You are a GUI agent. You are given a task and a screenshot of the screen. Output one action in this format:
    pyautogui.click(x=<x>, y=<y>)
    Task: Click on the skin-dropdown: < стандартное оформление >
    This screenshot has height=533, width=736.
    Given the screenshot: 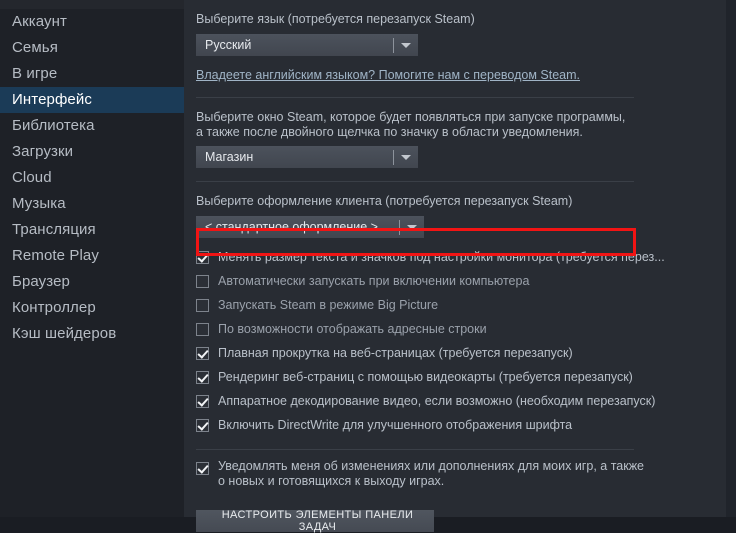 What is the action you would take?
    pyautogui.click(x=310, y=227)
    